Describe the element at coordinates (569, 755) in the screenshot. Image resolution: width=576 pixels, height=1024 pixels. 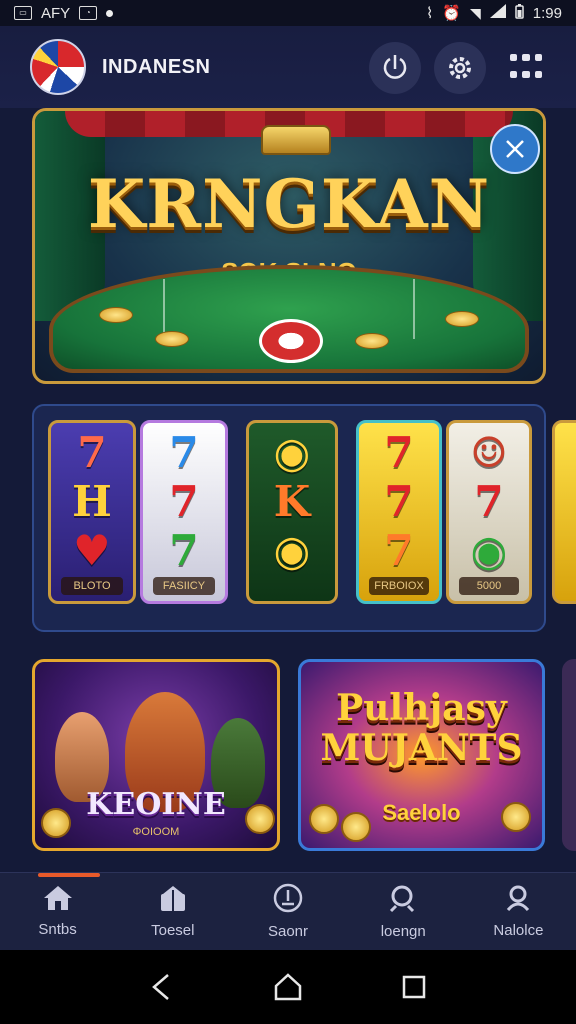
I see `game-card-partial` at that location.